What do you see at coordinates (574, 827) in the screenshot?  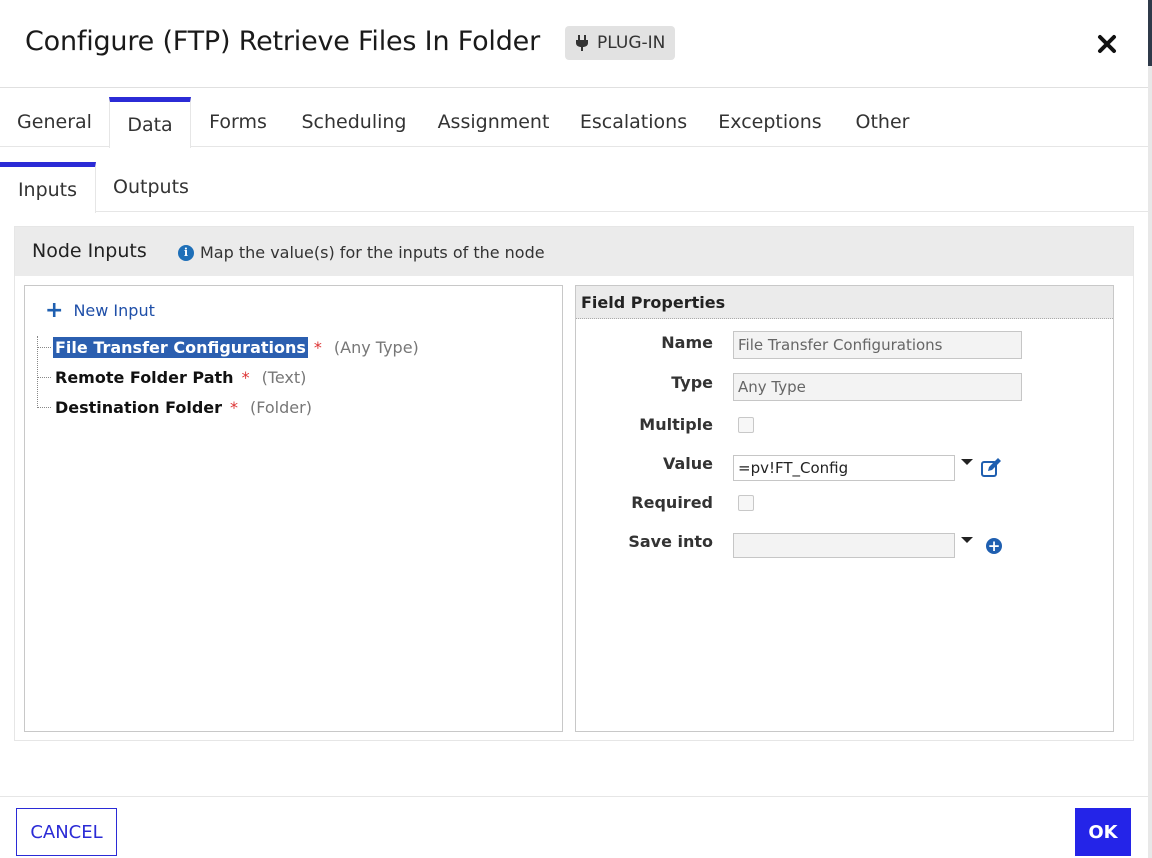 I see `dialog-footer: CANCEL OK` at bounding box center [574, 827].